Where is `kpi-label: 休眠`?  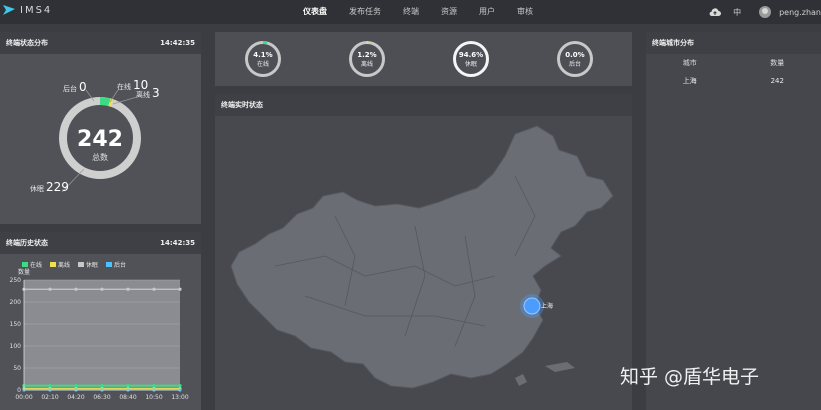
kpi-label: 休眠 is located at coordinates (470, 64).